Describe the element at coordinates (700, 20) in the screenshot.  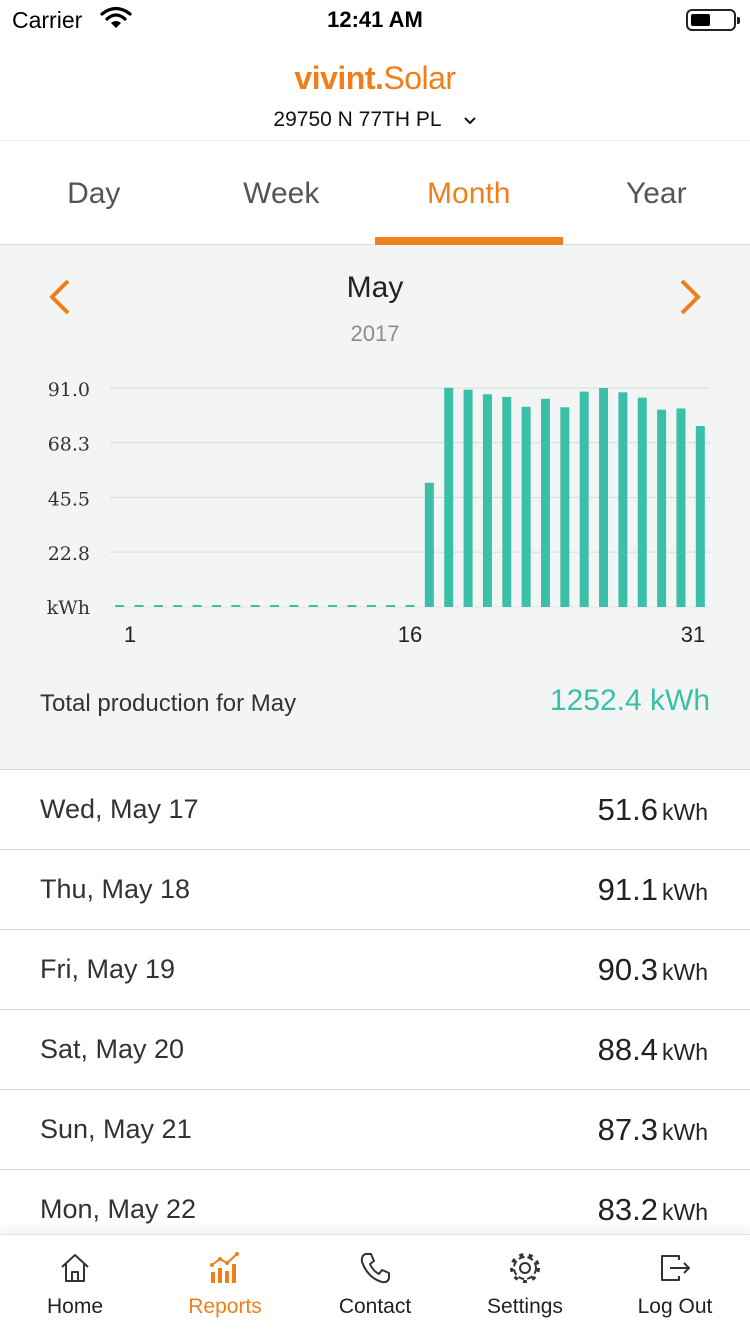
I see `battery-level` at that location.